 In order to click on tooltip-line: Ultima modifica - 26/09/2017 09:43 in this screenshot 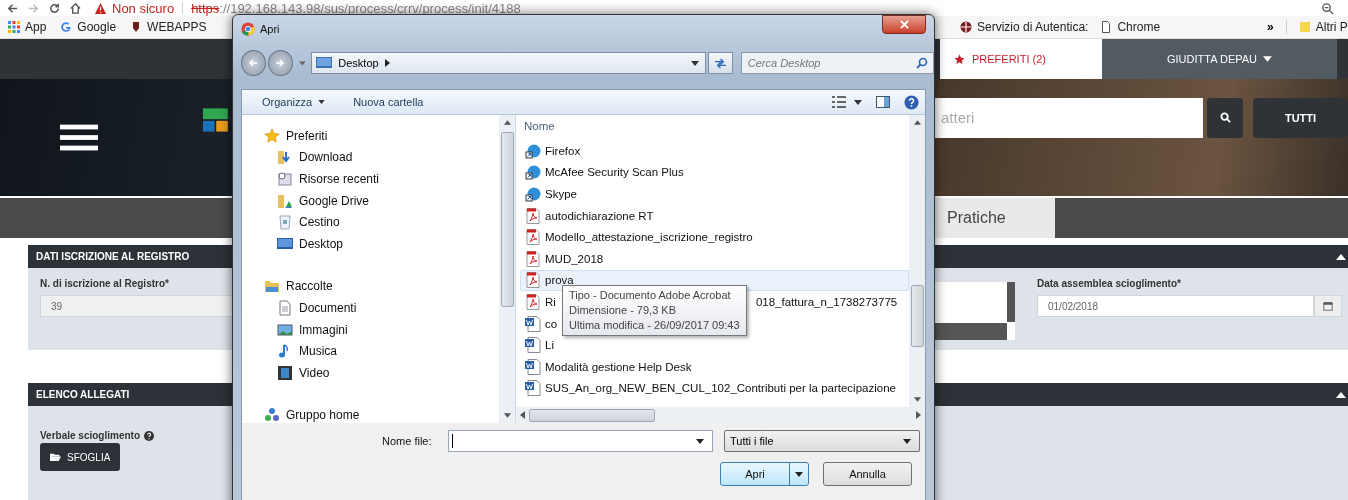, I will do `click(654, 325)`.